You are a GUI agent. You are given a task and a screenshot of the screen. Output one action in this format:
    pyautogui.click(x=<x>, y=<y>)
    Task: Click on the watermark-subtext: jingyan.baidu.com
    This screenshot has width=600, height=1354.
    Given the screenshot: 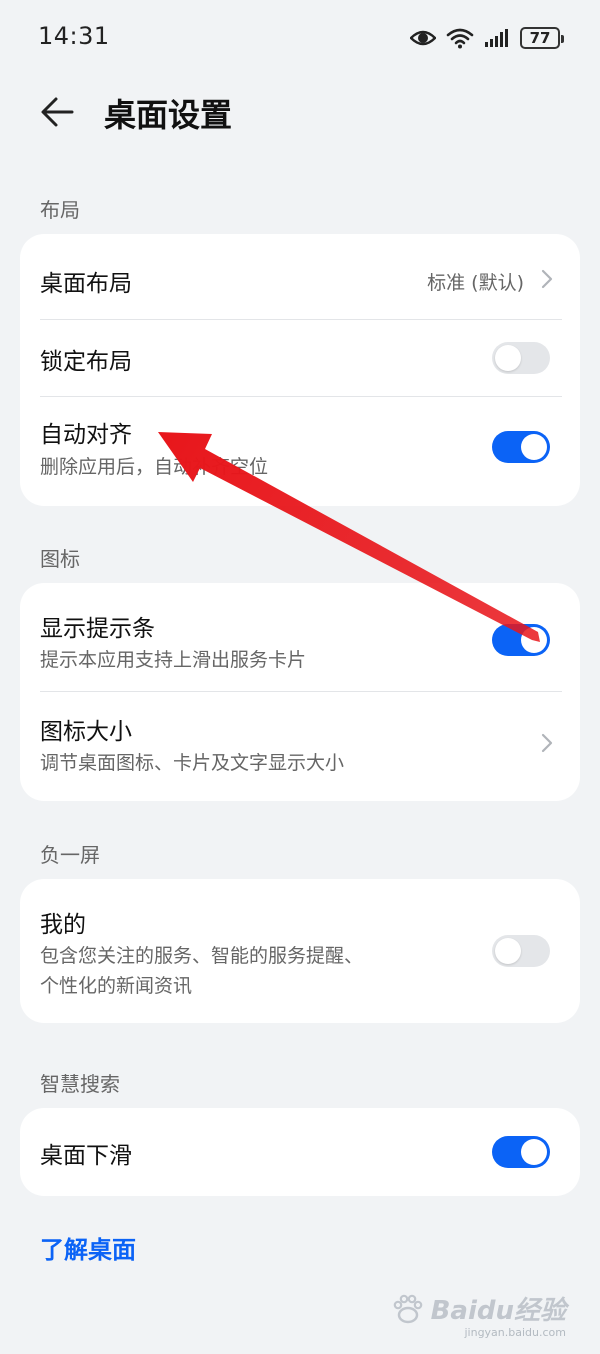 What is the action you would take?
    pyautogui.click(x=515, y=1332)
    